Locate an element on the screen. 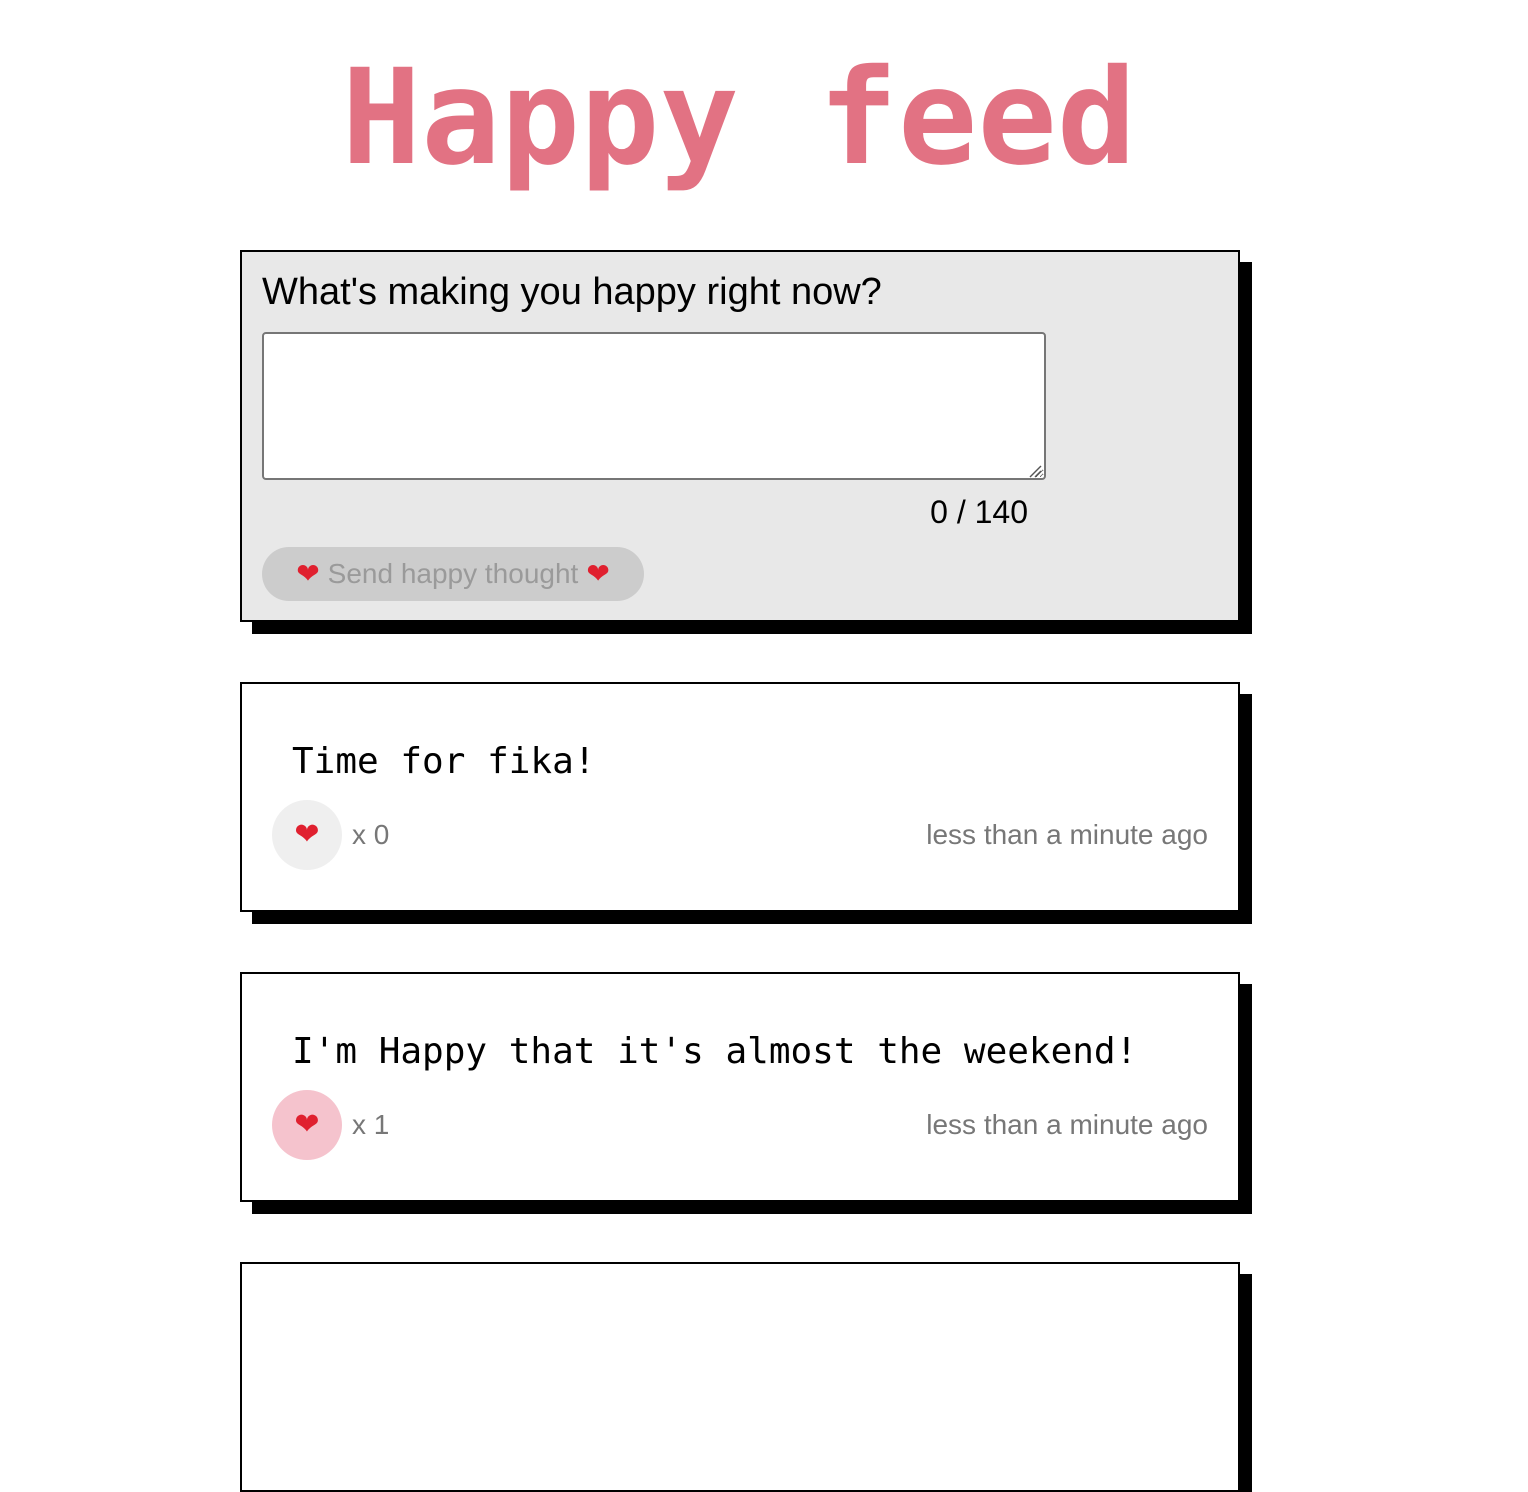 Image resolution: width=1528 pixels, height=1492 pixels. send-happy-thought-button: ❤ Send happy thought ❤ is located at coordinates (453, 574).